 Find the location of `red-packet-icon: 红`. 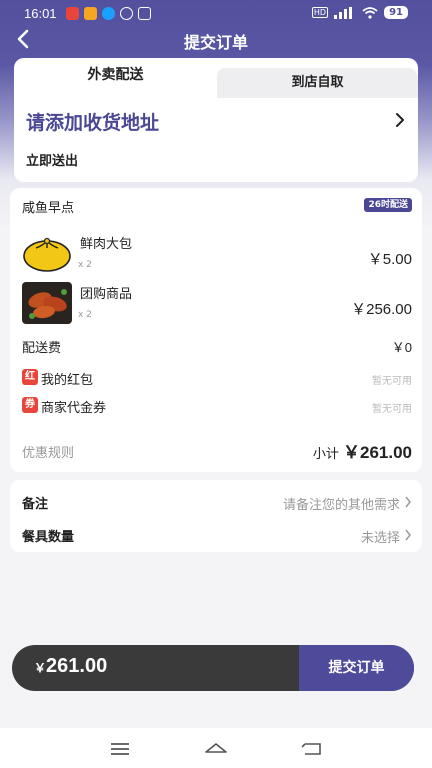

red-packet-icon: 红 is located at coordinates (30, 377).